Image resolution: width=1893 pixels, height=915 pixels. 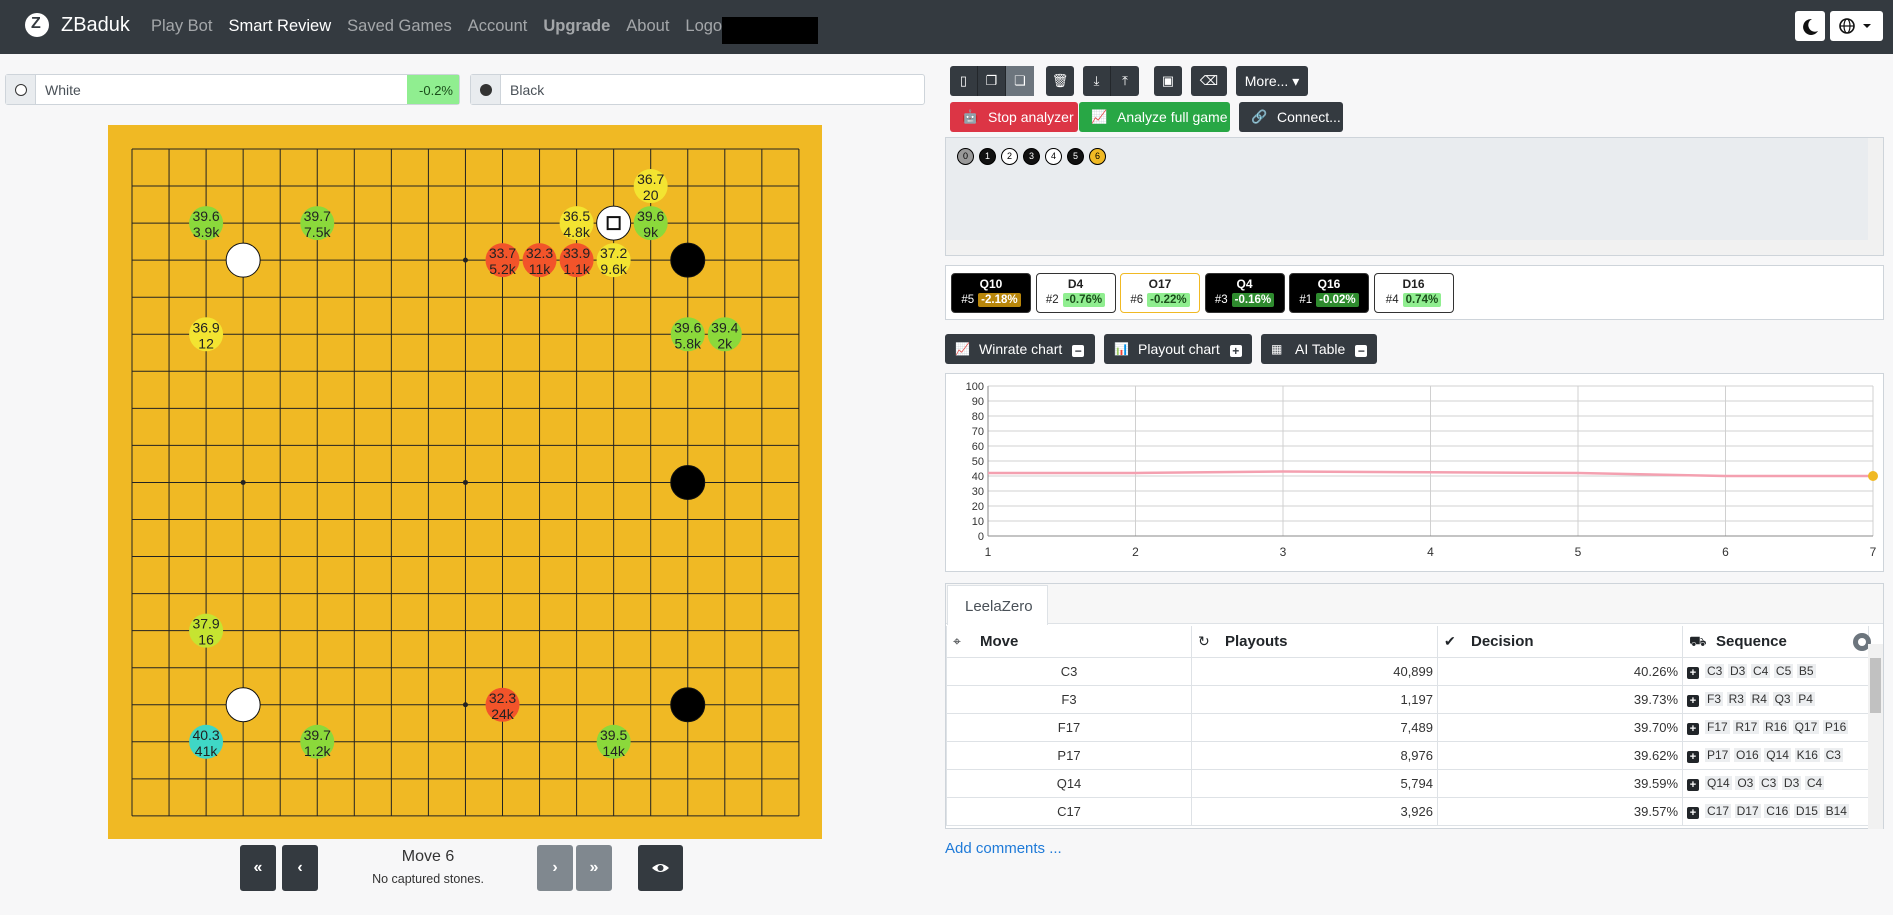 I want to click on sequence-move: C16, so click(x=1777, y=811).